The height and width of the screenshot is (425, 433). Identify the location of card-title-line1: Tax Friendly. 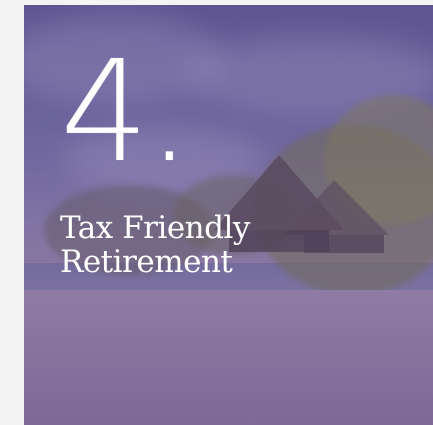
(155, 228).